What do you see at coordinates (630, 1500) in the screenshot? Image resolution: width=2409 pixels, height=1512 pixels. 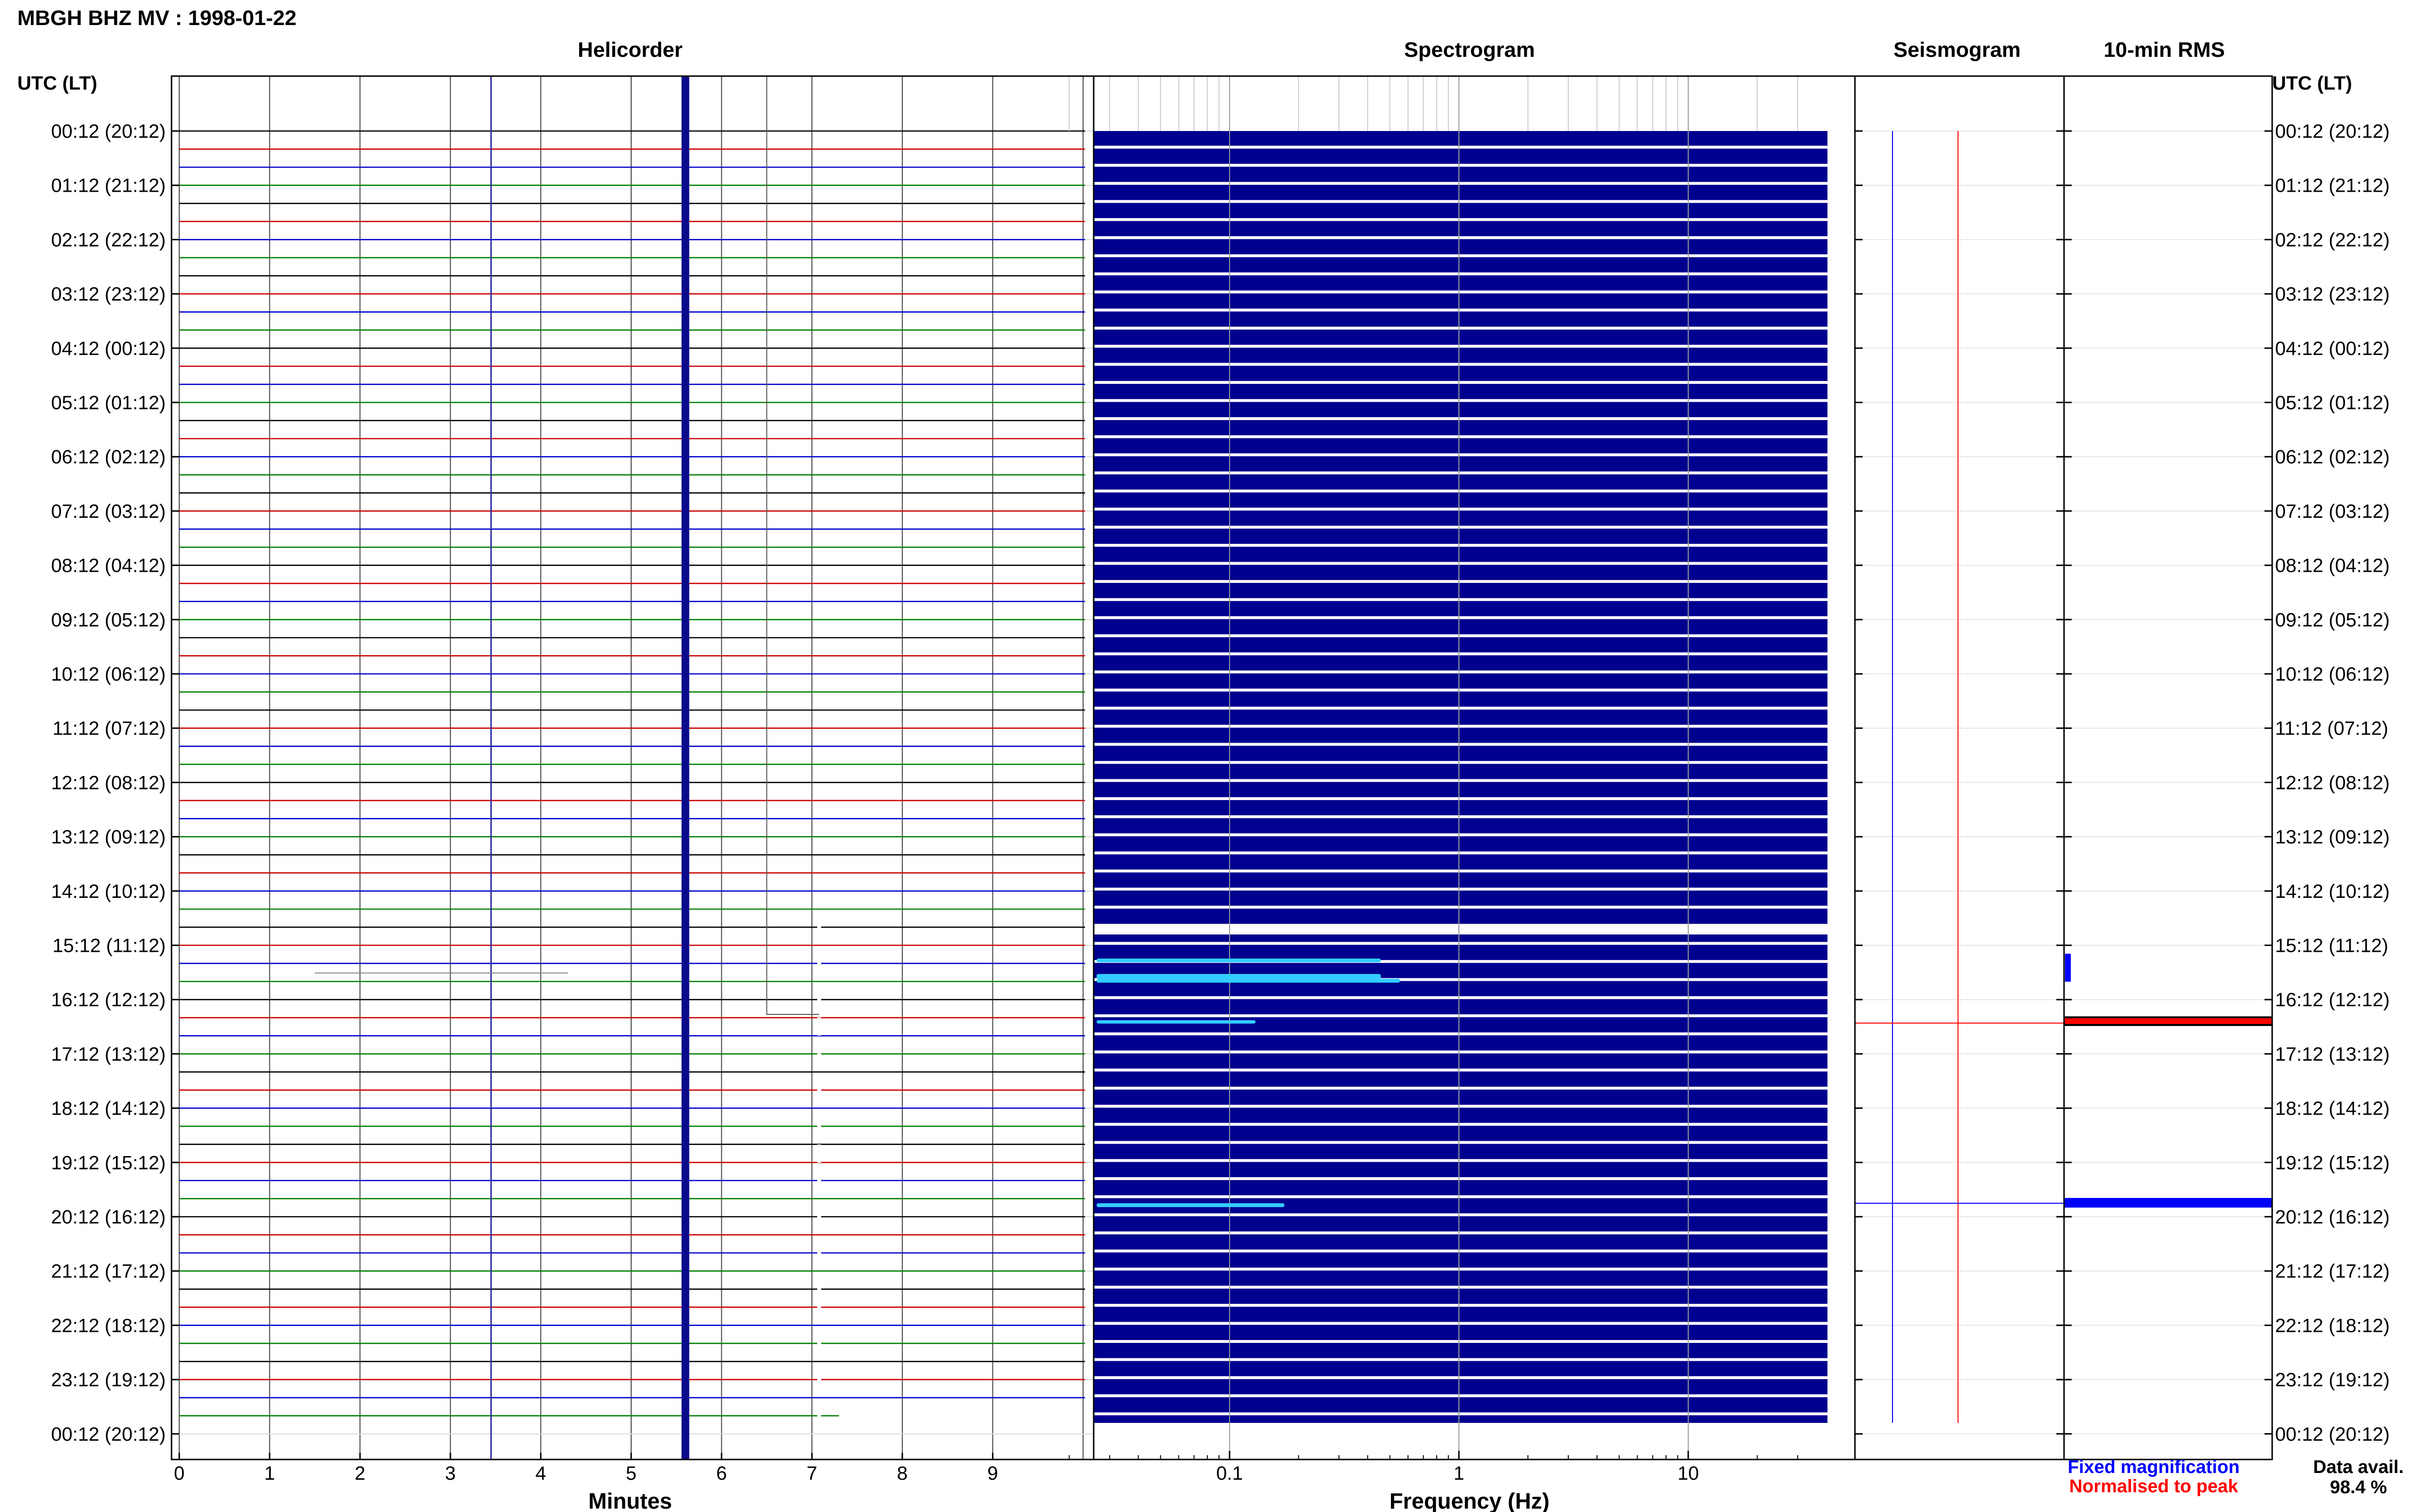 I see `helicorder-x-axis-label: Minutes` at bounding box center [630, 1500].